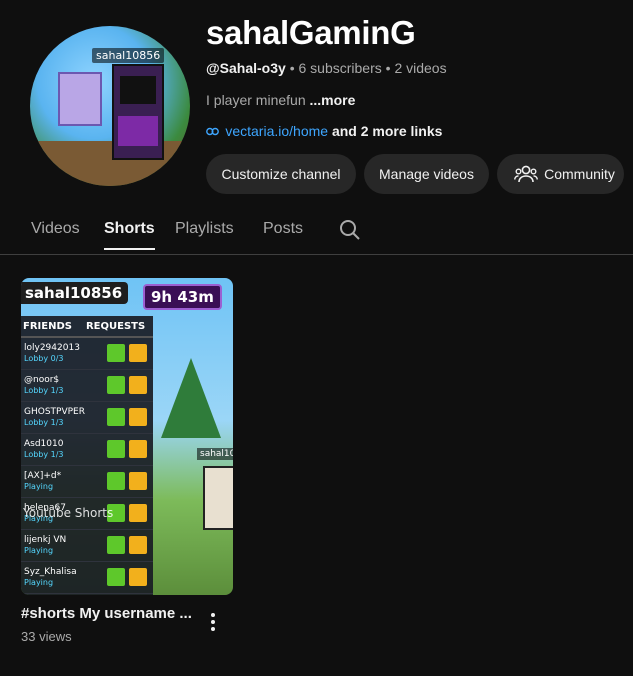  I want to click on channel-links: vectaria.io/home and 2 more links, so click(324, 131).